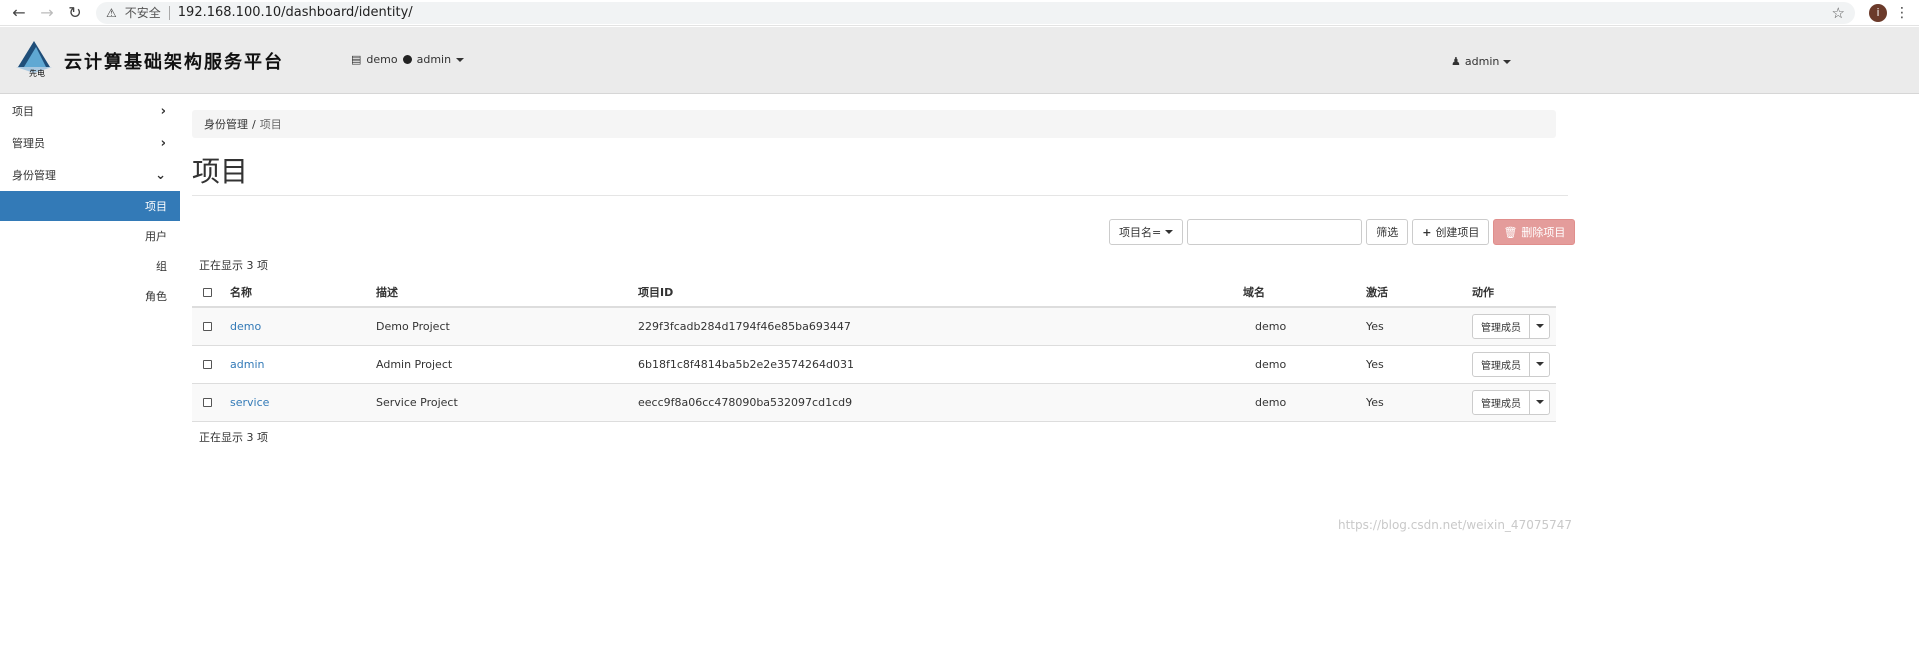 The width and height of the screenshot is (1919, 662). I want to click on project-switcher: ▤ demo admin, so click(408, 59).